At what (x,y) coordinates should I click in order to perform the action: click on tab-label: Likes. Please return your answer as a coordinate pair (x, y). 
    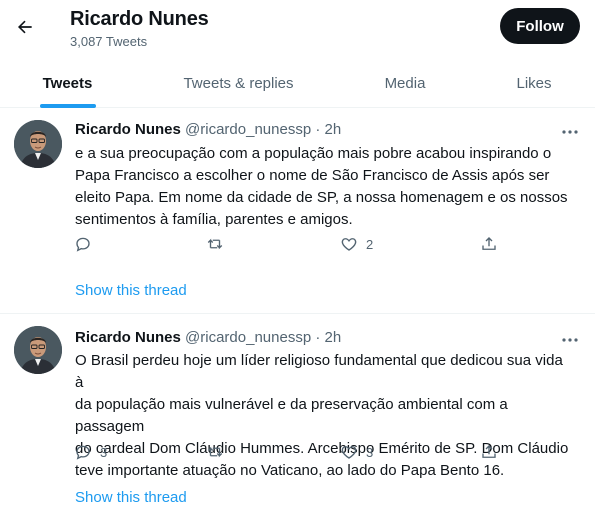
    Looking at the image, I should click on (534, 83).